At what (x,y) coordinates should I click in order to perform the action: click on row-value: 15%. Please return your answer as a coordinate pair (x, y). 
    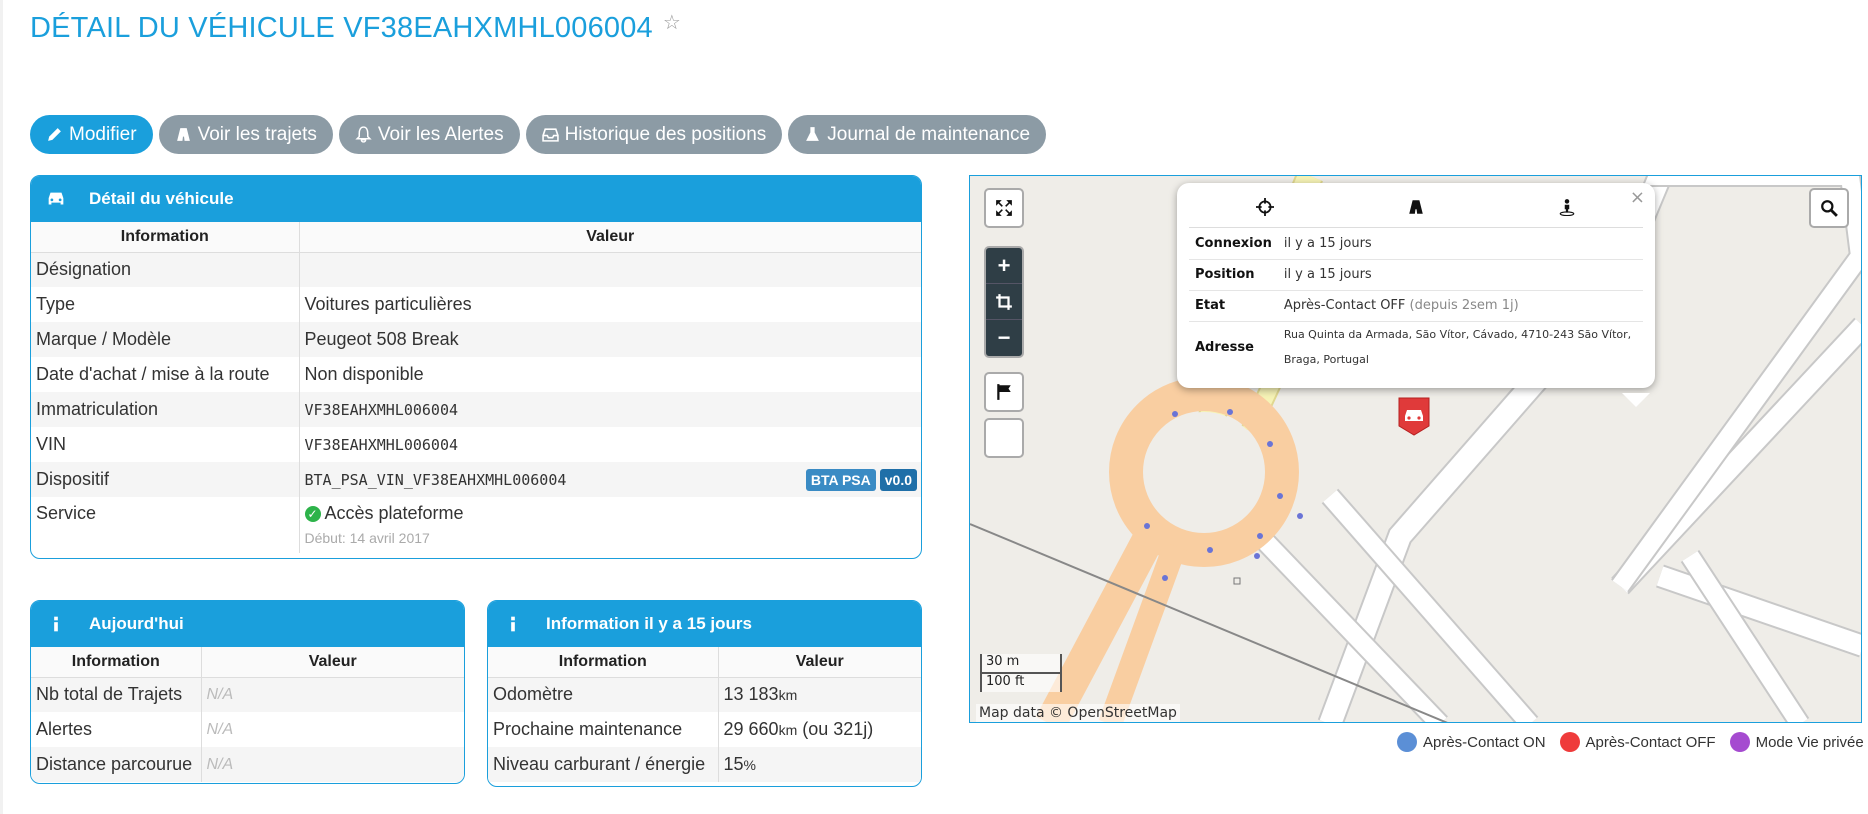
    Looking at the image, I should click on (819, 764).